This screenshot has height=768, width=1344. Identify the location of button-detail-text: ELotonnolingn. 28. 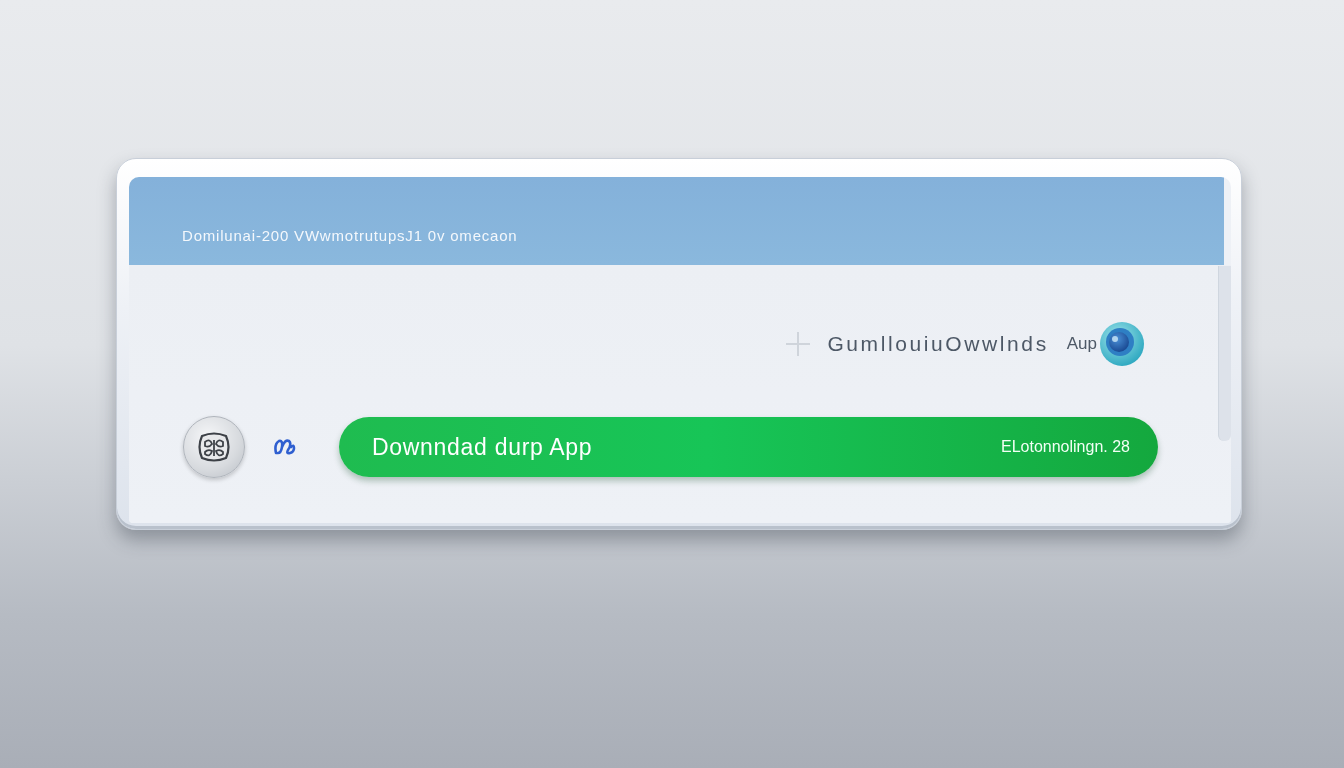
(1065, 447).